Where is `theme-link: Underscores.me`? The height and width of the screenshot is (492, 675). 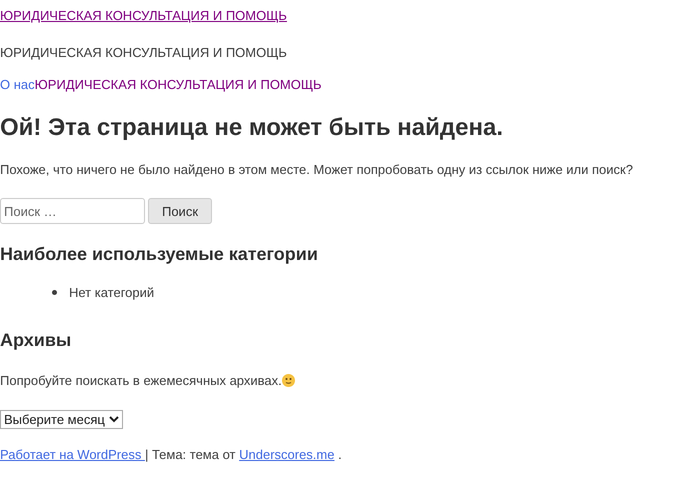 theme-link: Underscores.me is located at coordinates (286, 454).